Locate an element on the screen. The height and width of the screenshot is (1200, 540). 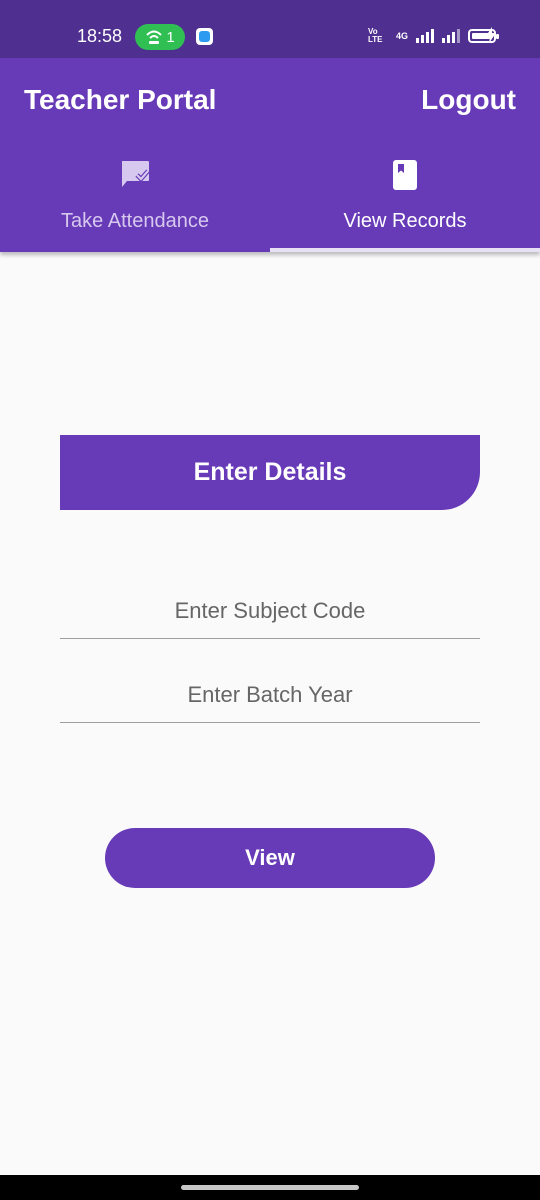
navigation-bar is located at coordinates (270, 1187).